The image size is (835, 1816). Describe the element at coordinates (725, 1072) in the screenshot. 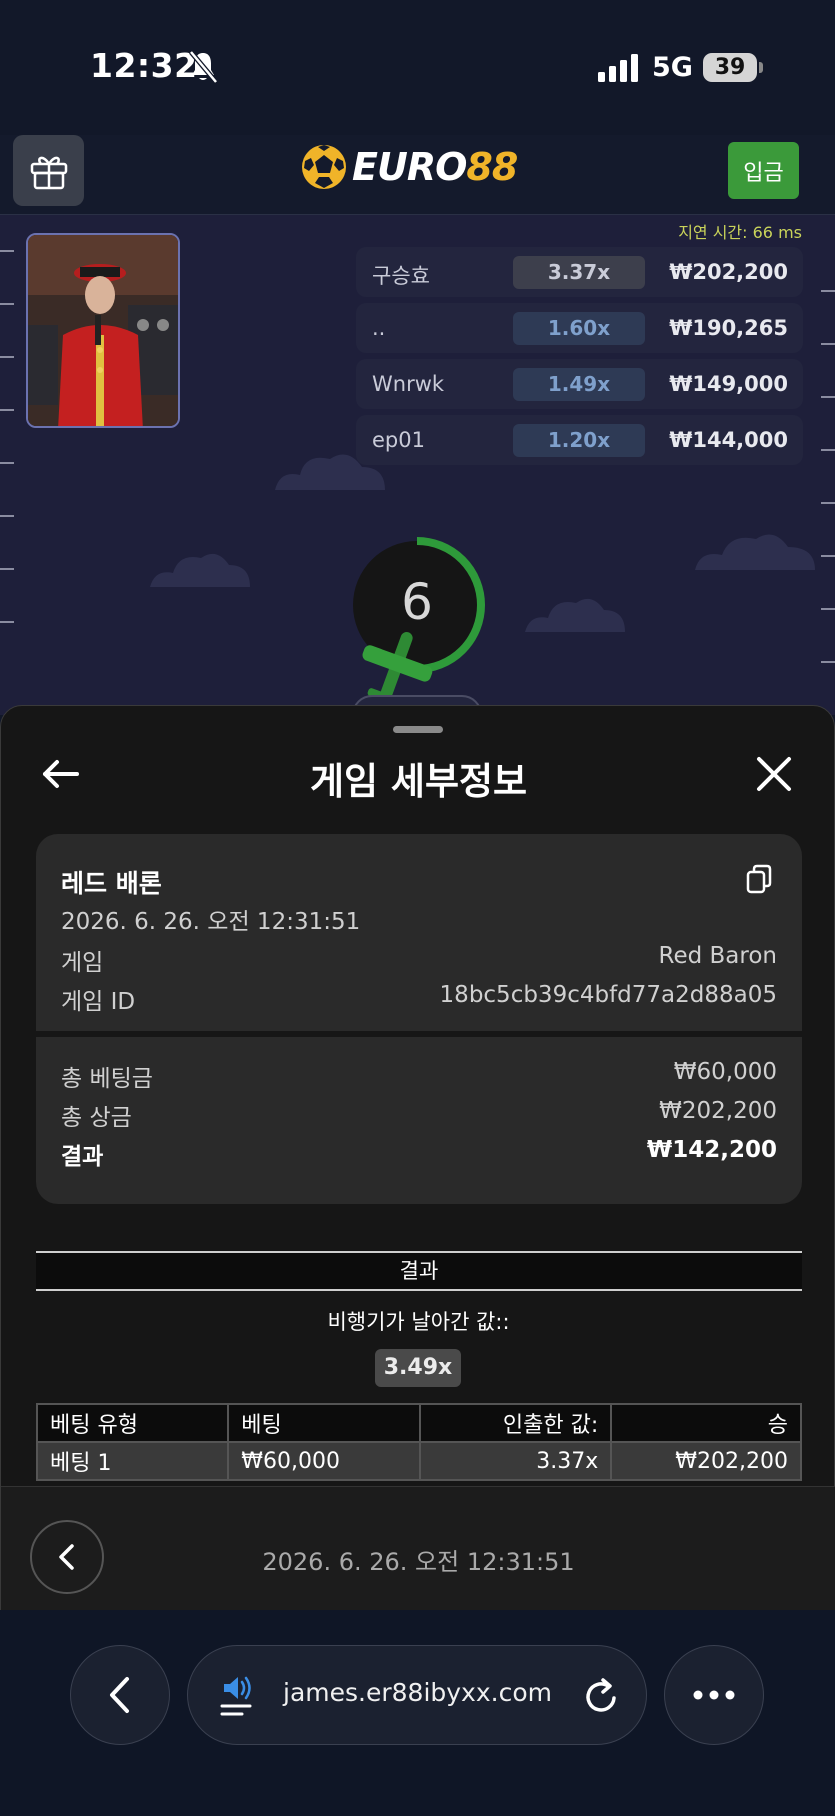

I see `total-bet-value: ₩60,000` at that location.